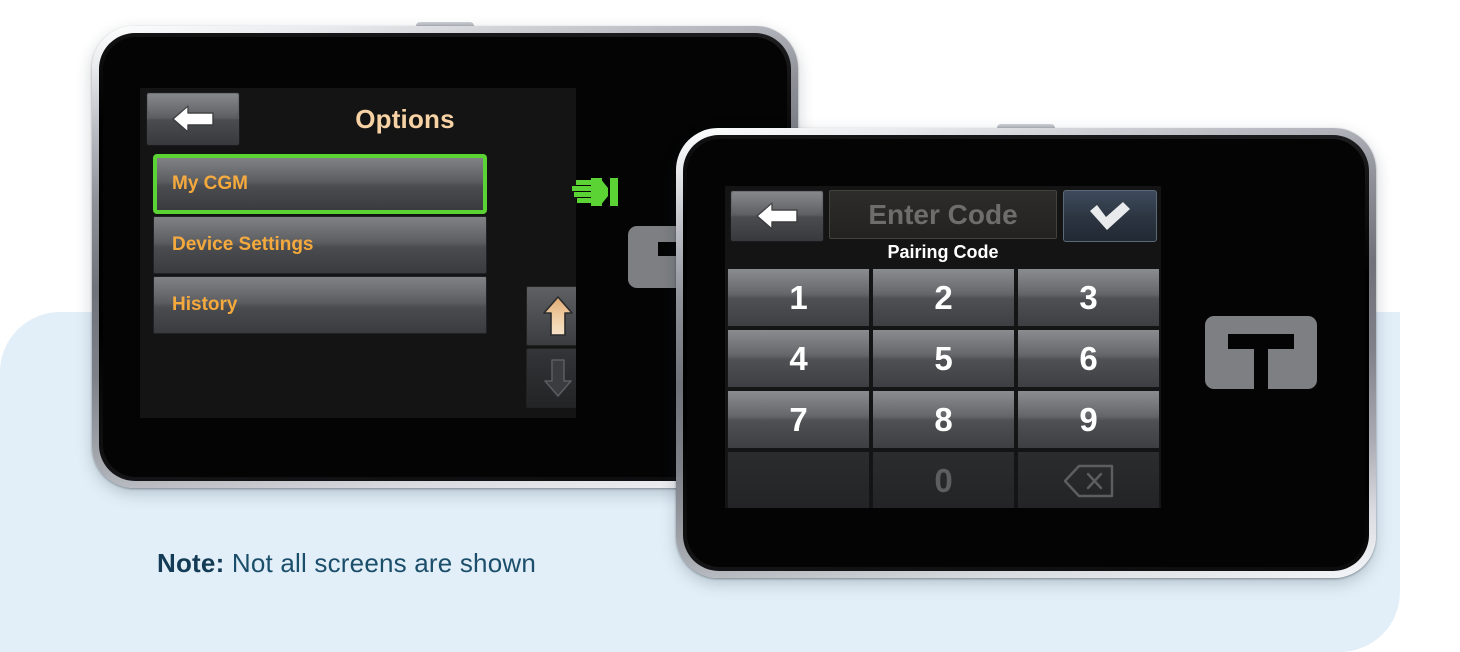 The image size is (1460, 652). What do you see at coordinates (595, 192) in the screenshot?
I see `tap-hand-icon` at bounding box center [595, 192].